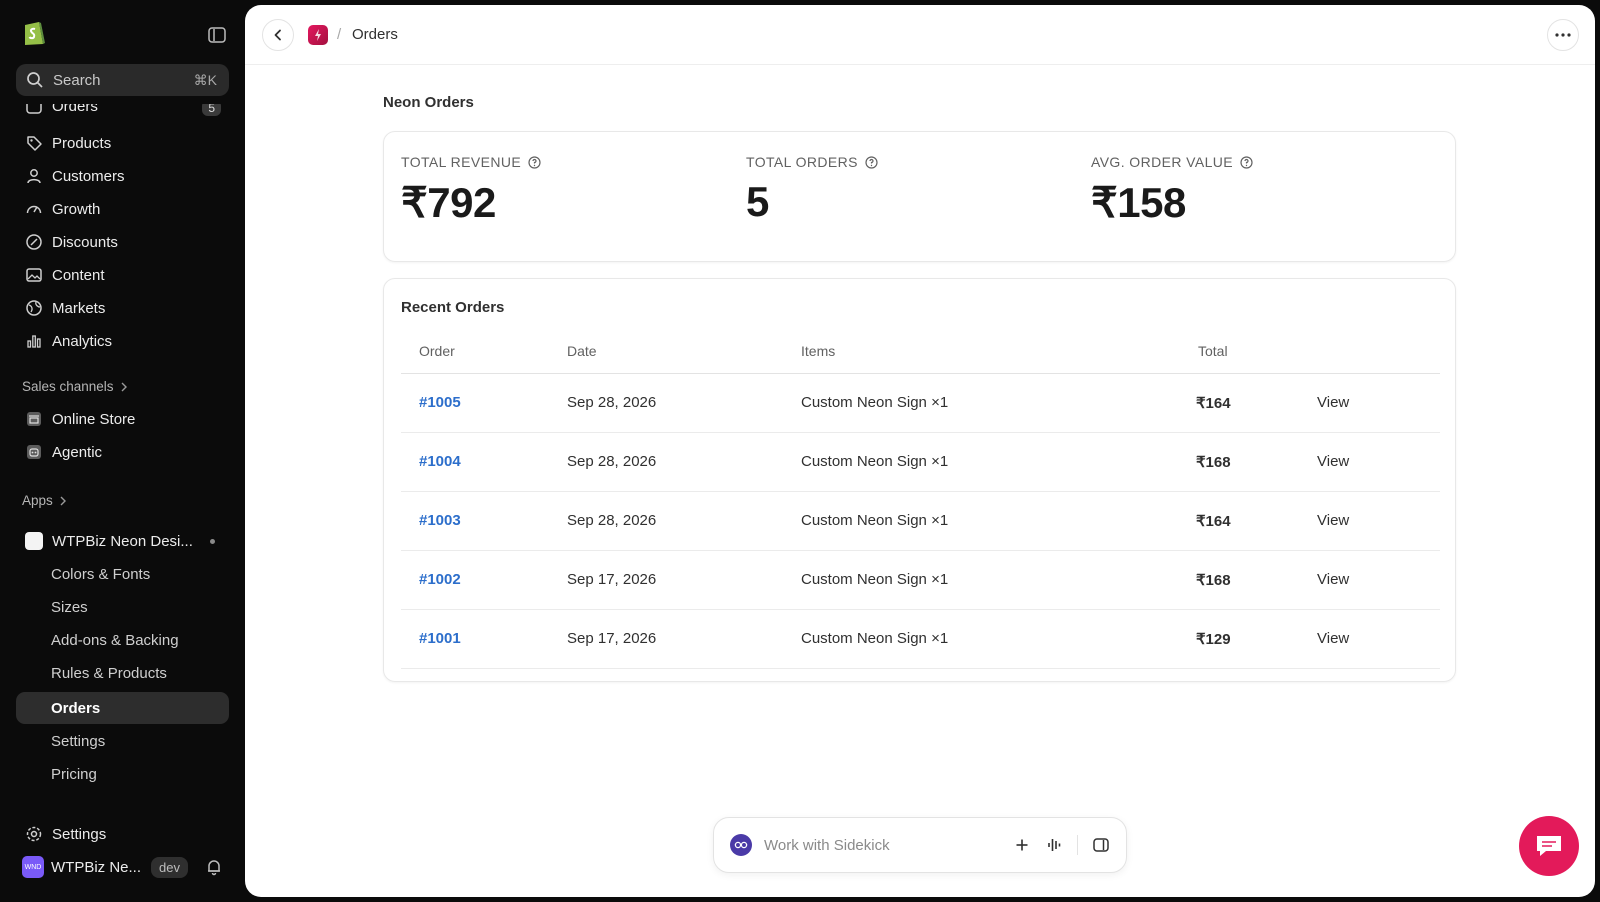 The height and width of the screenshot is (902, 1600). I want to click on sales-channels-heading: Sales channels, so click(75, 386).